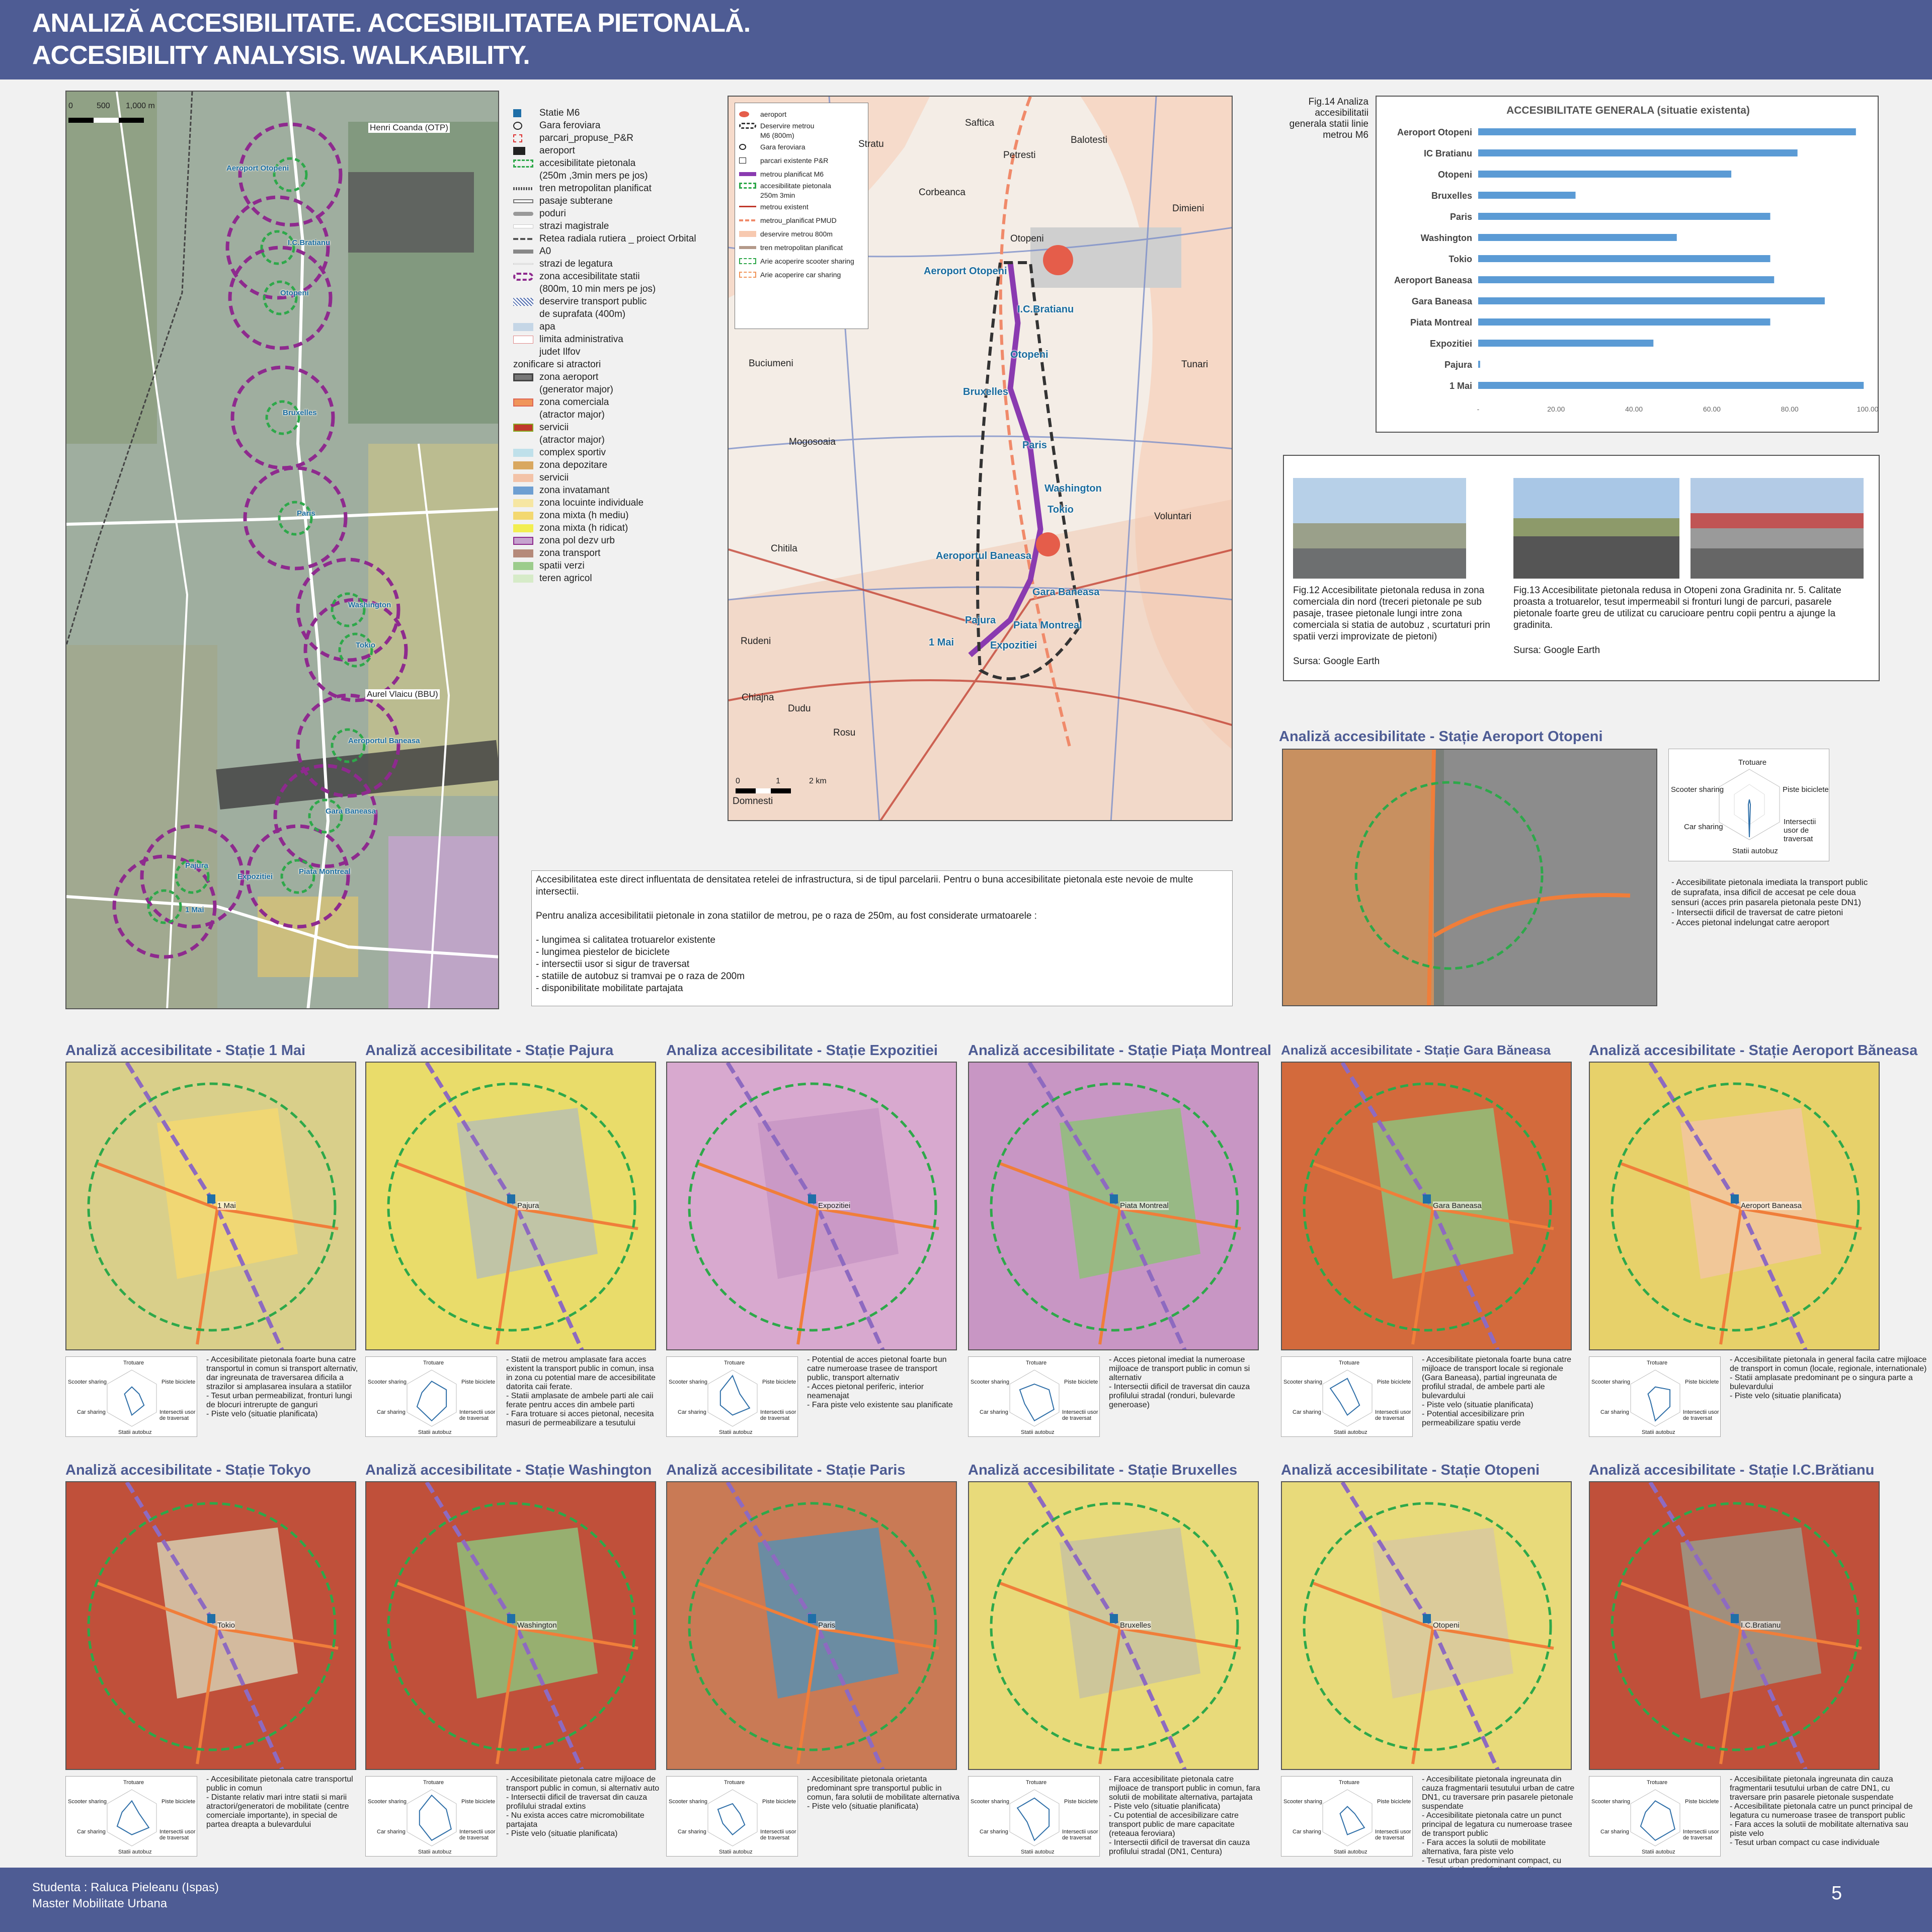 This screenshot has width=1932, height=1932. What do you see at coordinates (1452, 196) in the screenshot?
I see `chart-category-label: Bruxelles` at bounding box center [1452, 196].